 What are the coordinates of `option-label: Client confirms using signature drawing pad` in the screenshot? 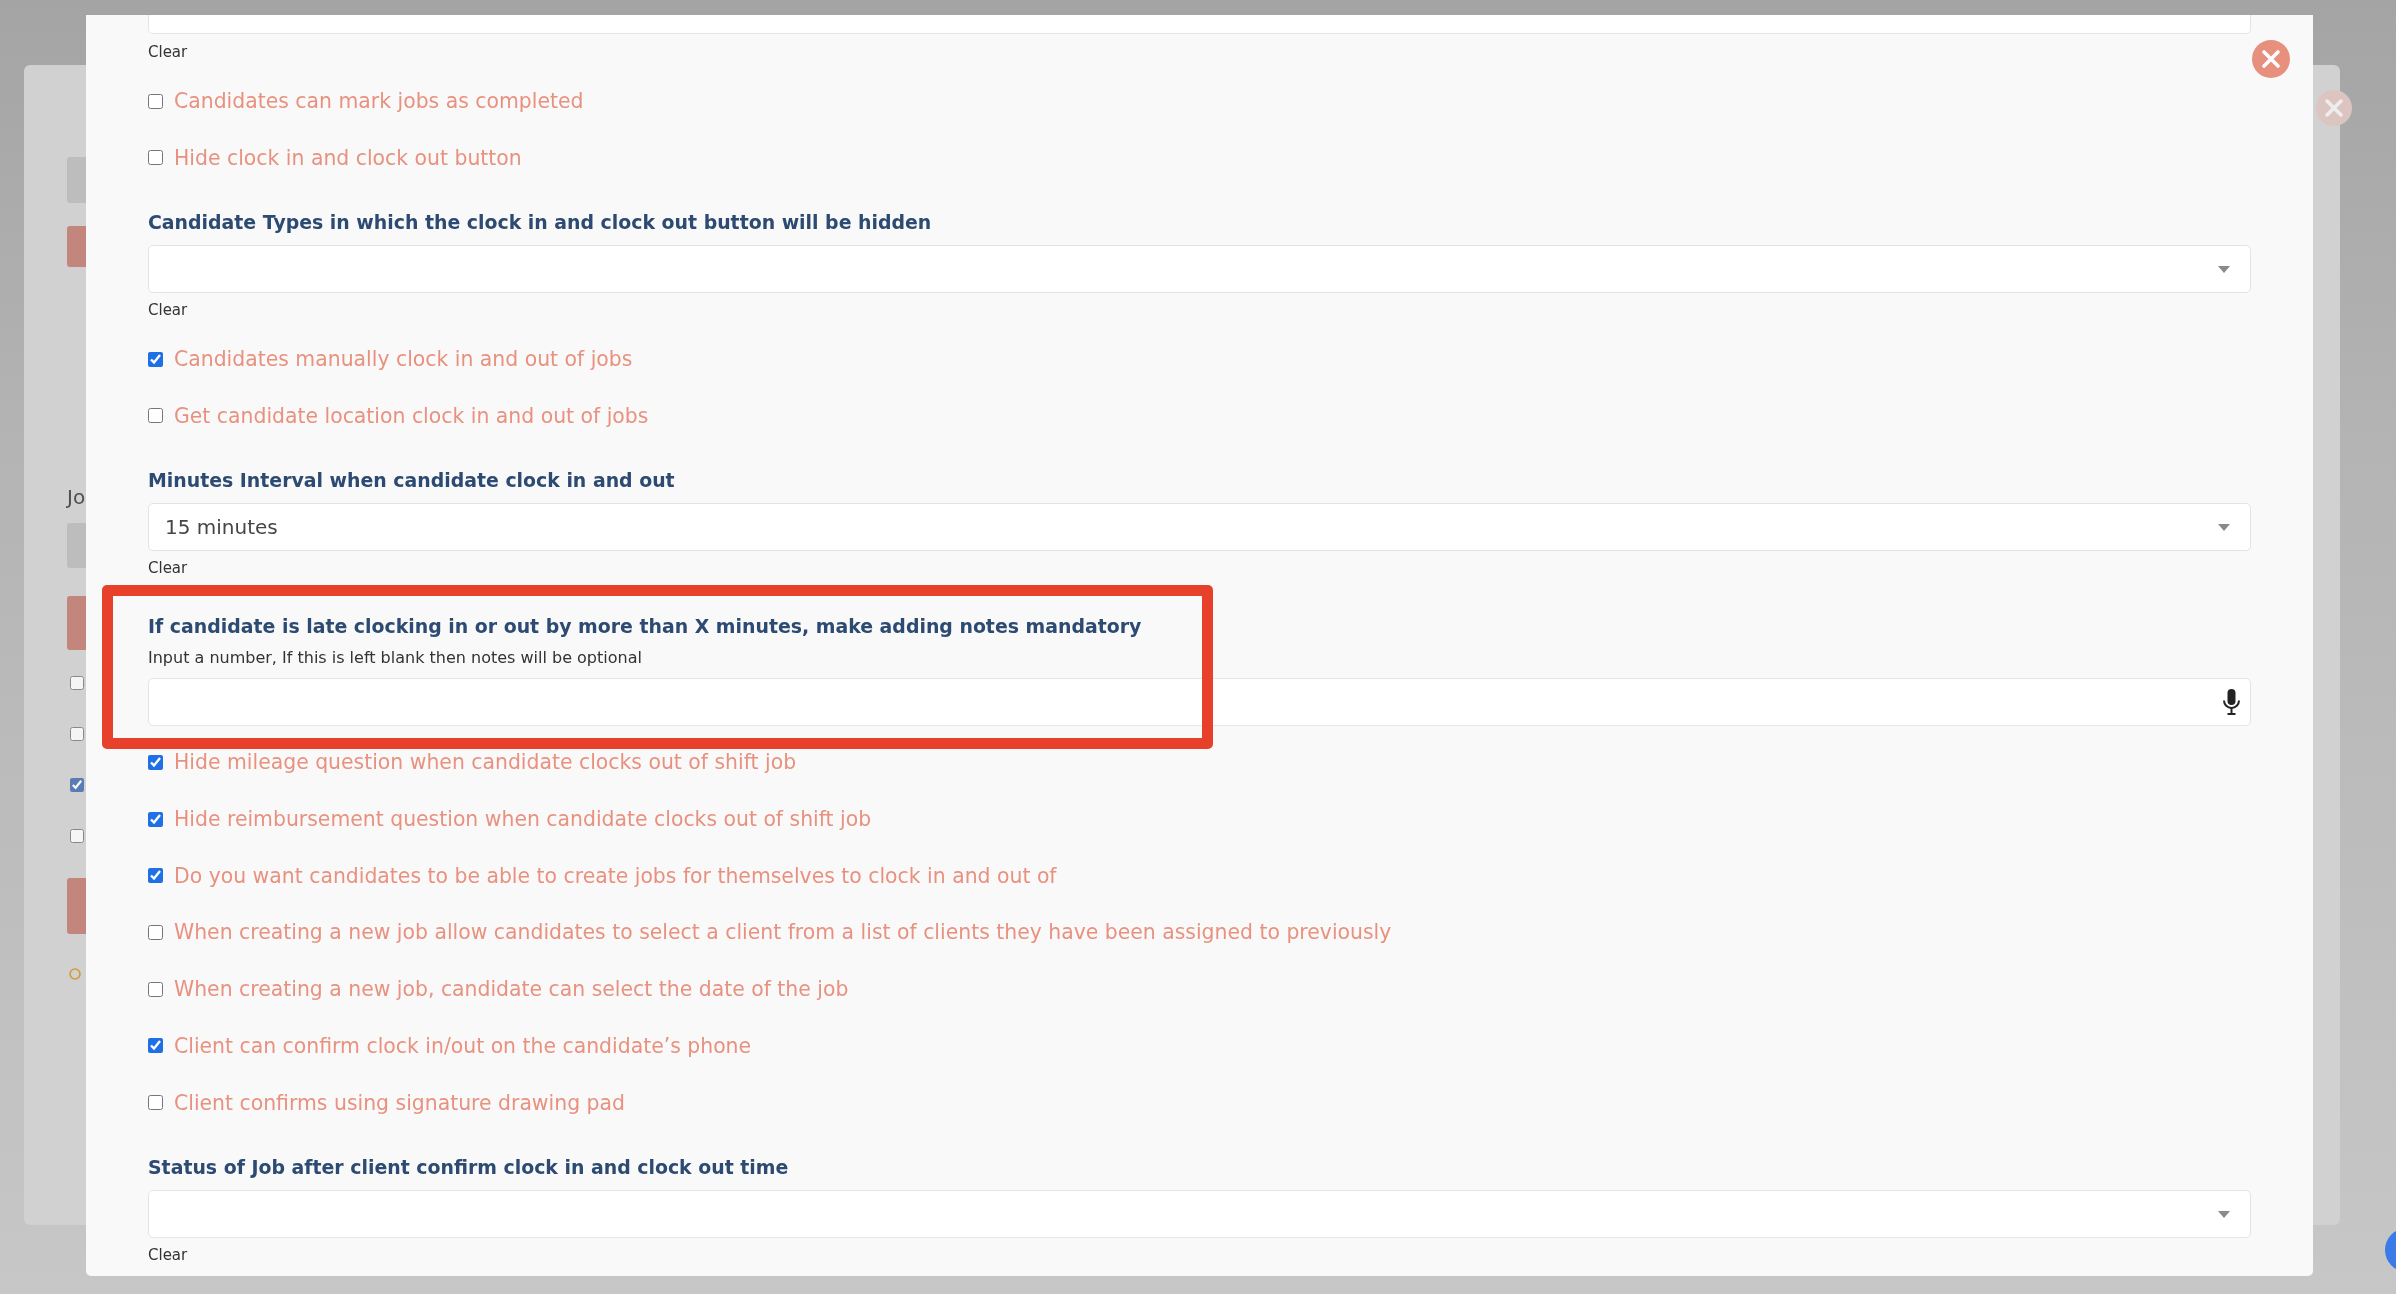 It's located at (399, 1102).